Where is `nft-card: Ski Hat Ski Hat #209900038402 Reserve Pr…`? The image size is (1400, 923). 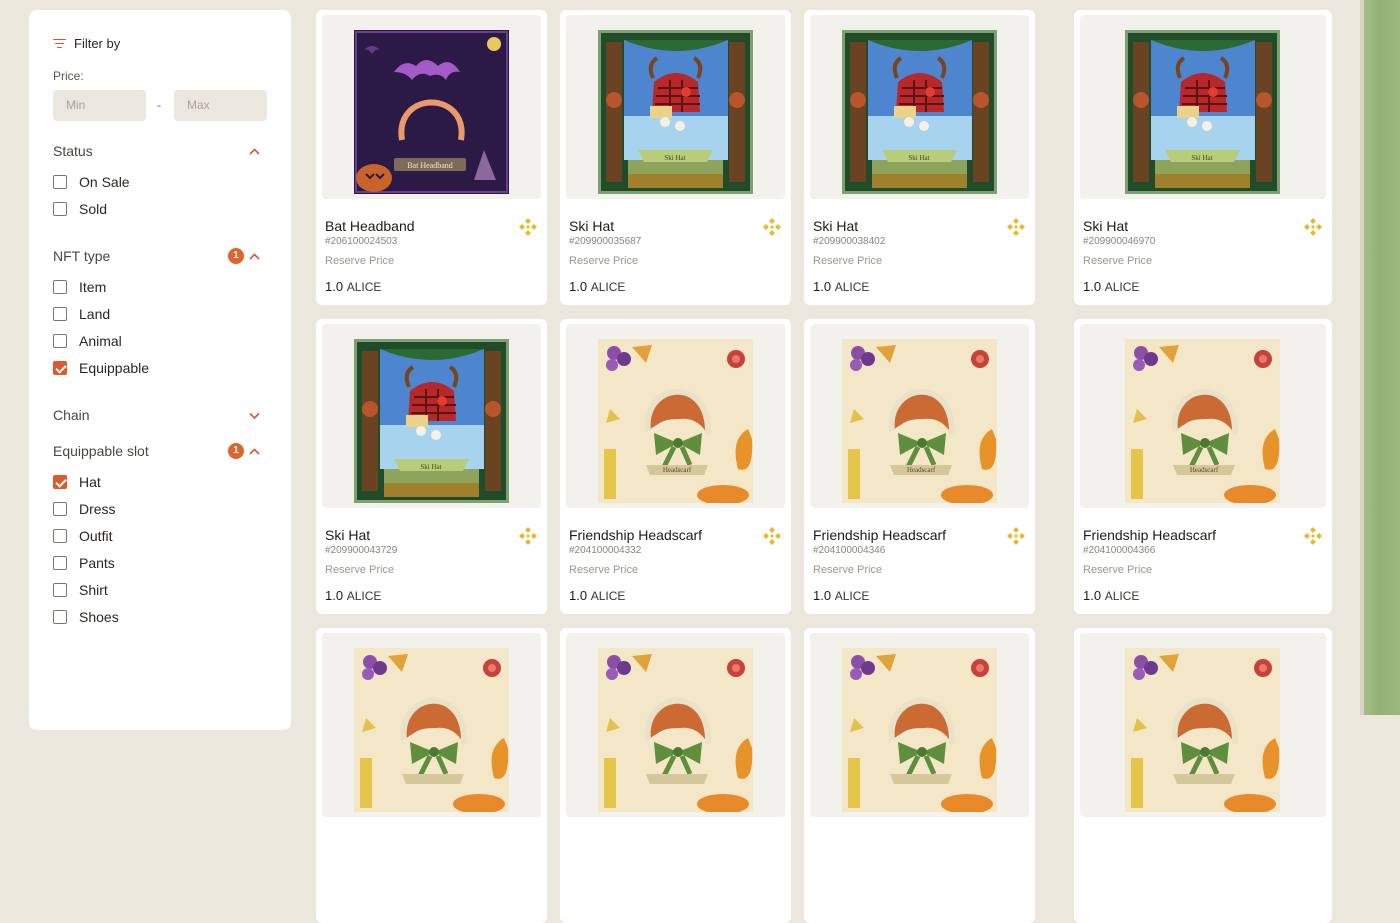
nft-card: Ski Hat Ski Hat #209900038402 Reserve Pr… is located at coordinates (919, 157).